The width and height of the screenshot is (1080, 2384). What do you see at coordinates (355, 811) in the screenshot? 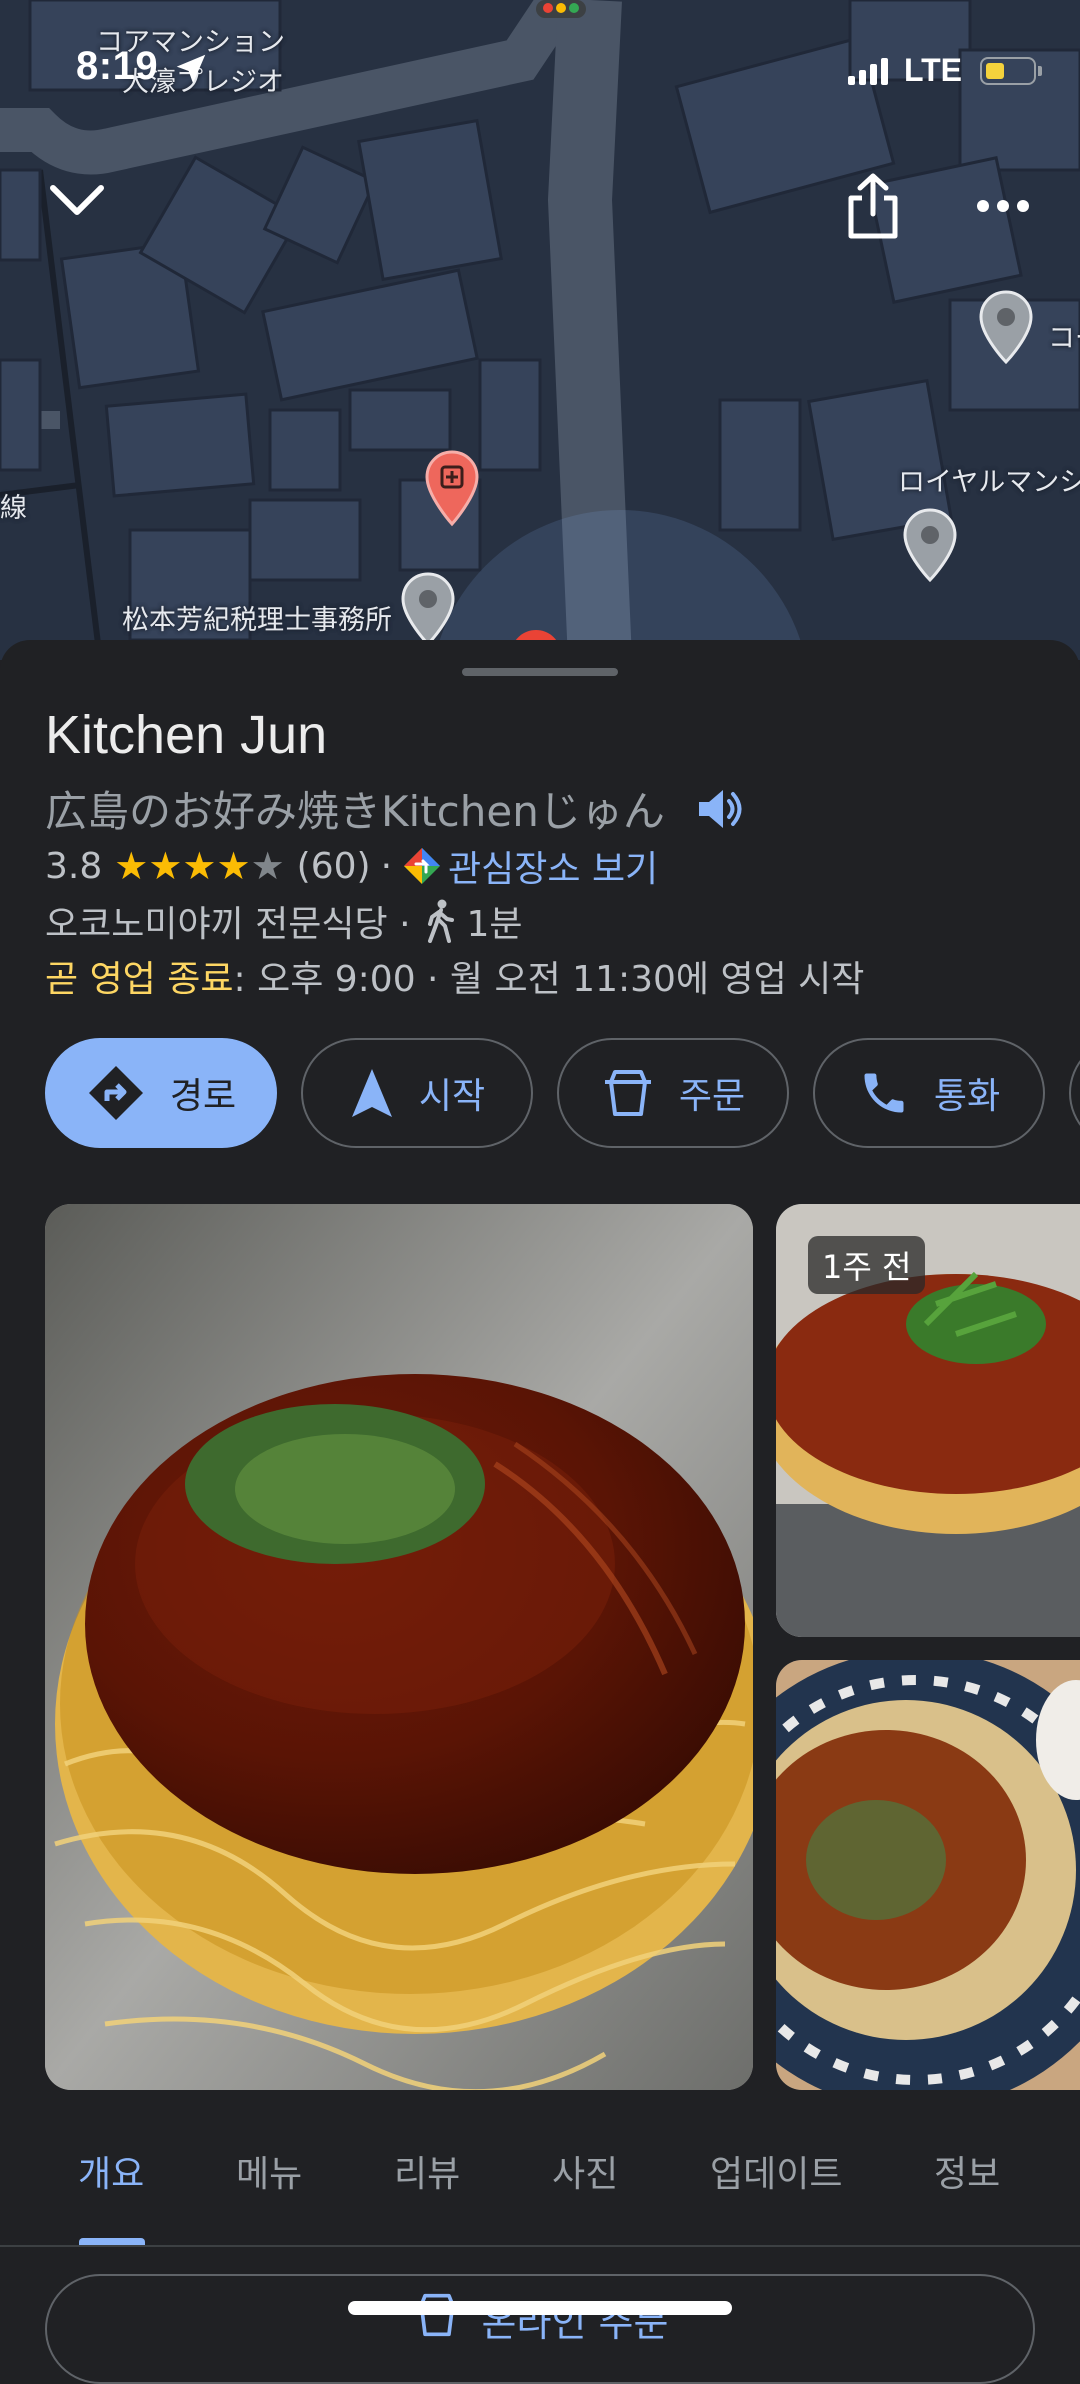
I see `place-native-name: 広島のお好み焼きKitchenじゅん` at bounding box center [355, 811].